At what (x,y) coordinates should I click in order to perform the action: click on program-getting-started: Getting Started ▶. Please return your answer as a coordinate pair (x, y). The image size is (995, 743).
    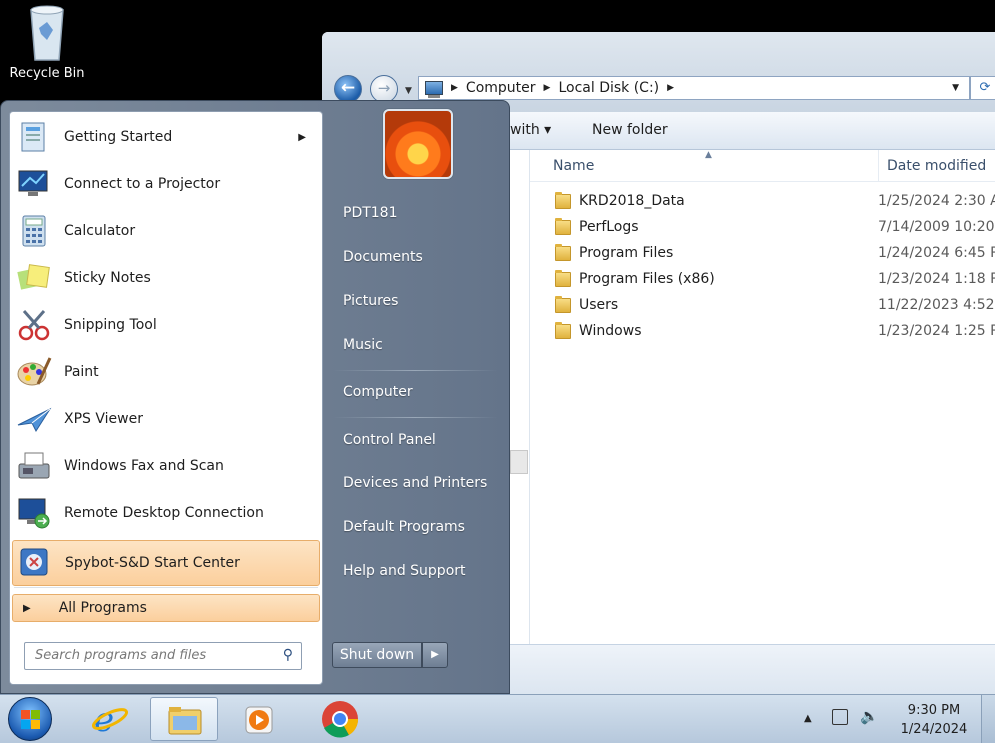
    Looking at the image, I should click on (166, 137).